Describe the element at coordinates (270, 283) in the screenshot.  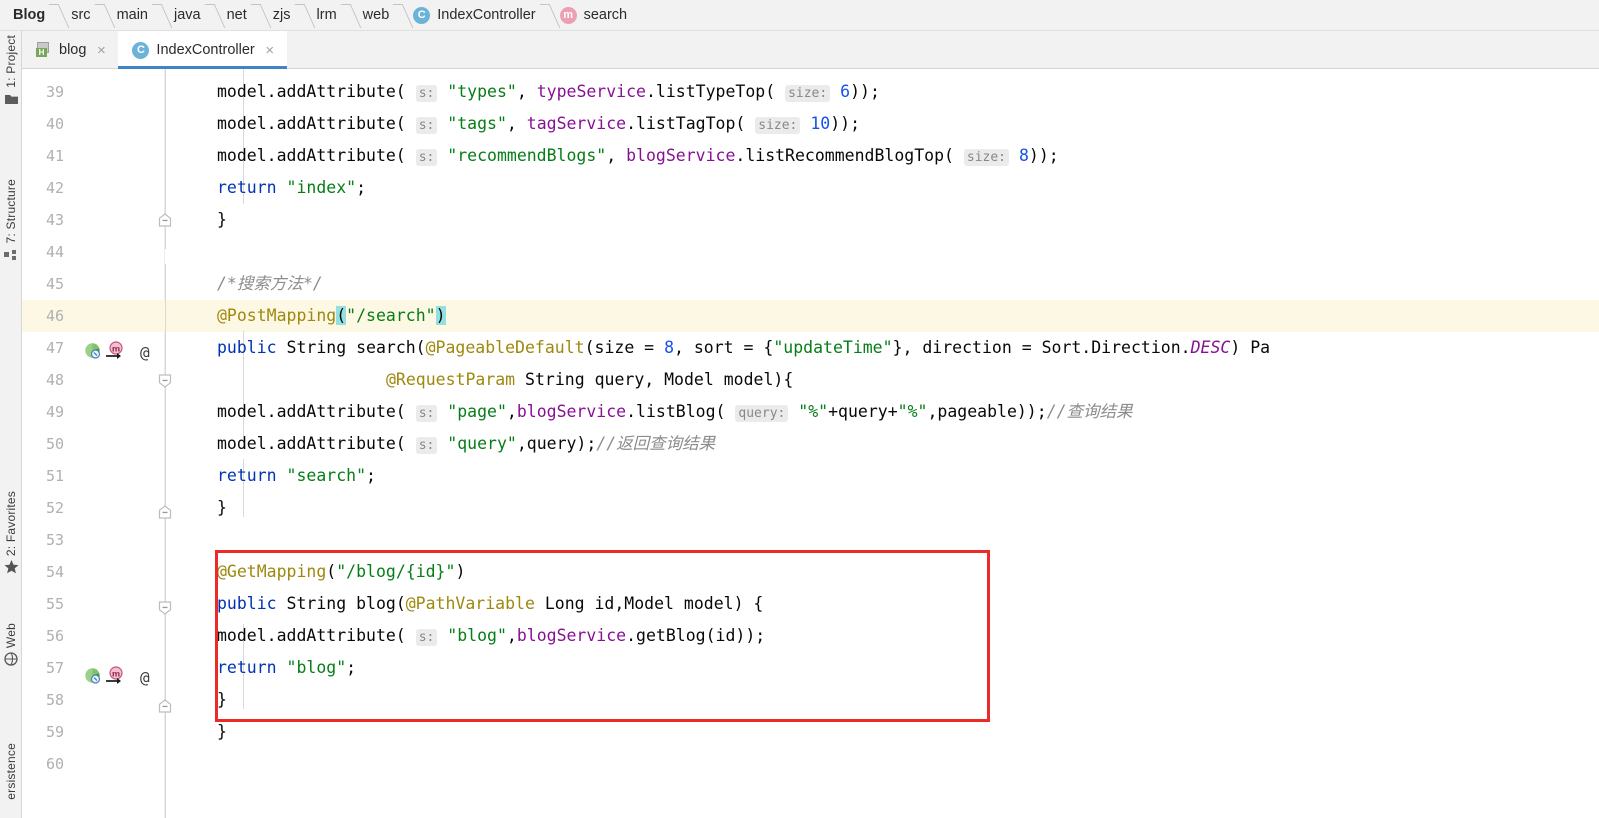
I see `code-text-line-45: /*搜索方法*/` at that location.